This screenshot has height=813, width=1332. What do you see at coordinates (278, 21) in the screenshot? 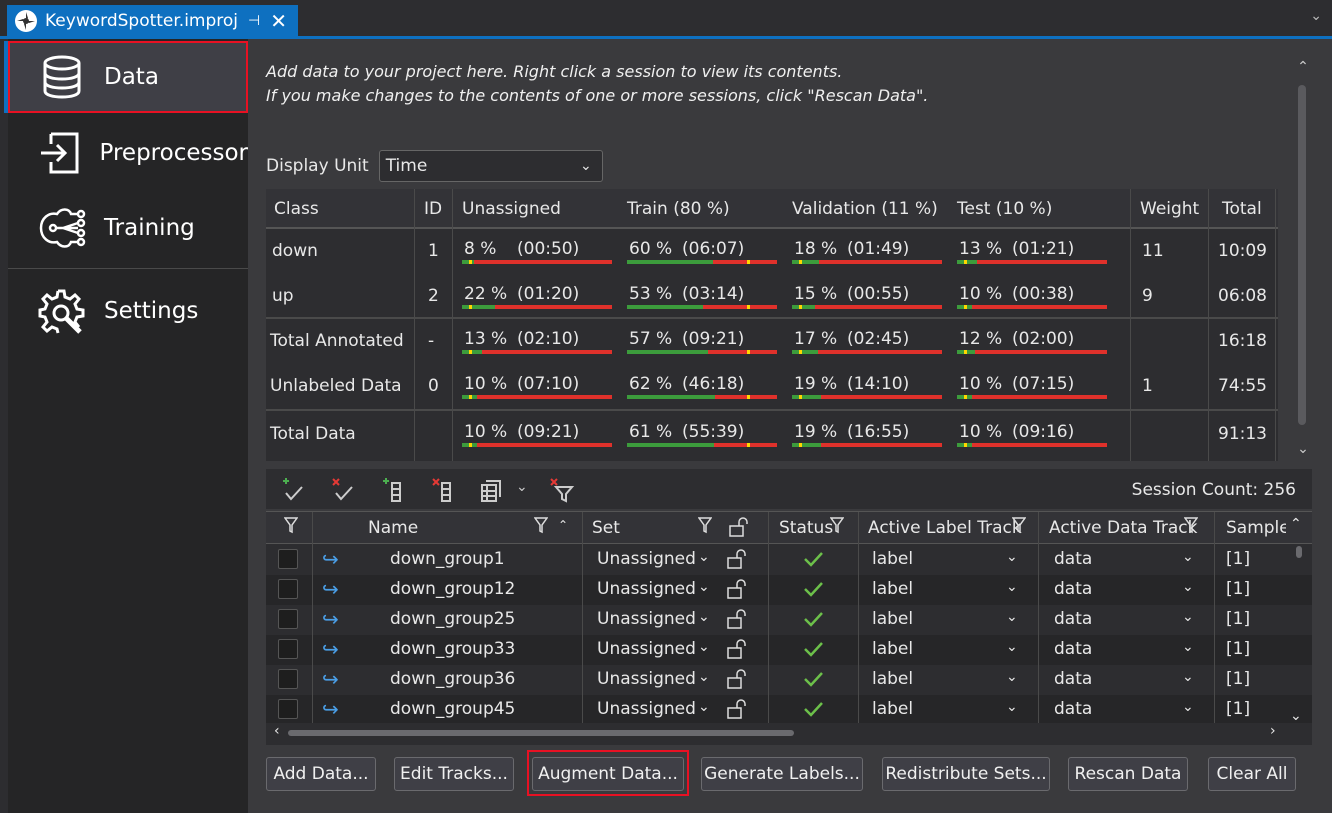
I see `close-icon: ✕` at bounding box center [278, 21].